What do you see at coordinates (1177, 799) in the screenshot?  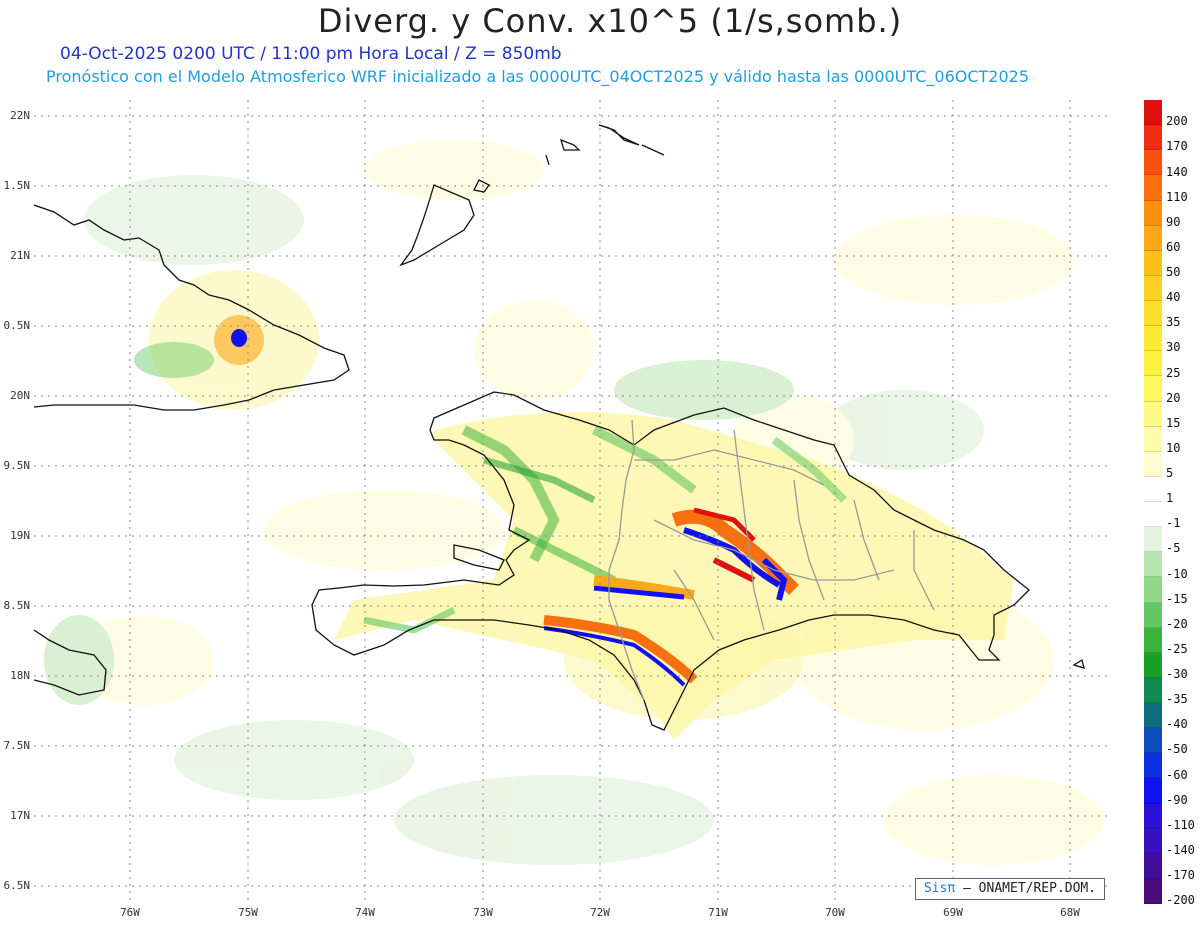 I see `colorbar-label: -90` at bounding box center [1177, 799].